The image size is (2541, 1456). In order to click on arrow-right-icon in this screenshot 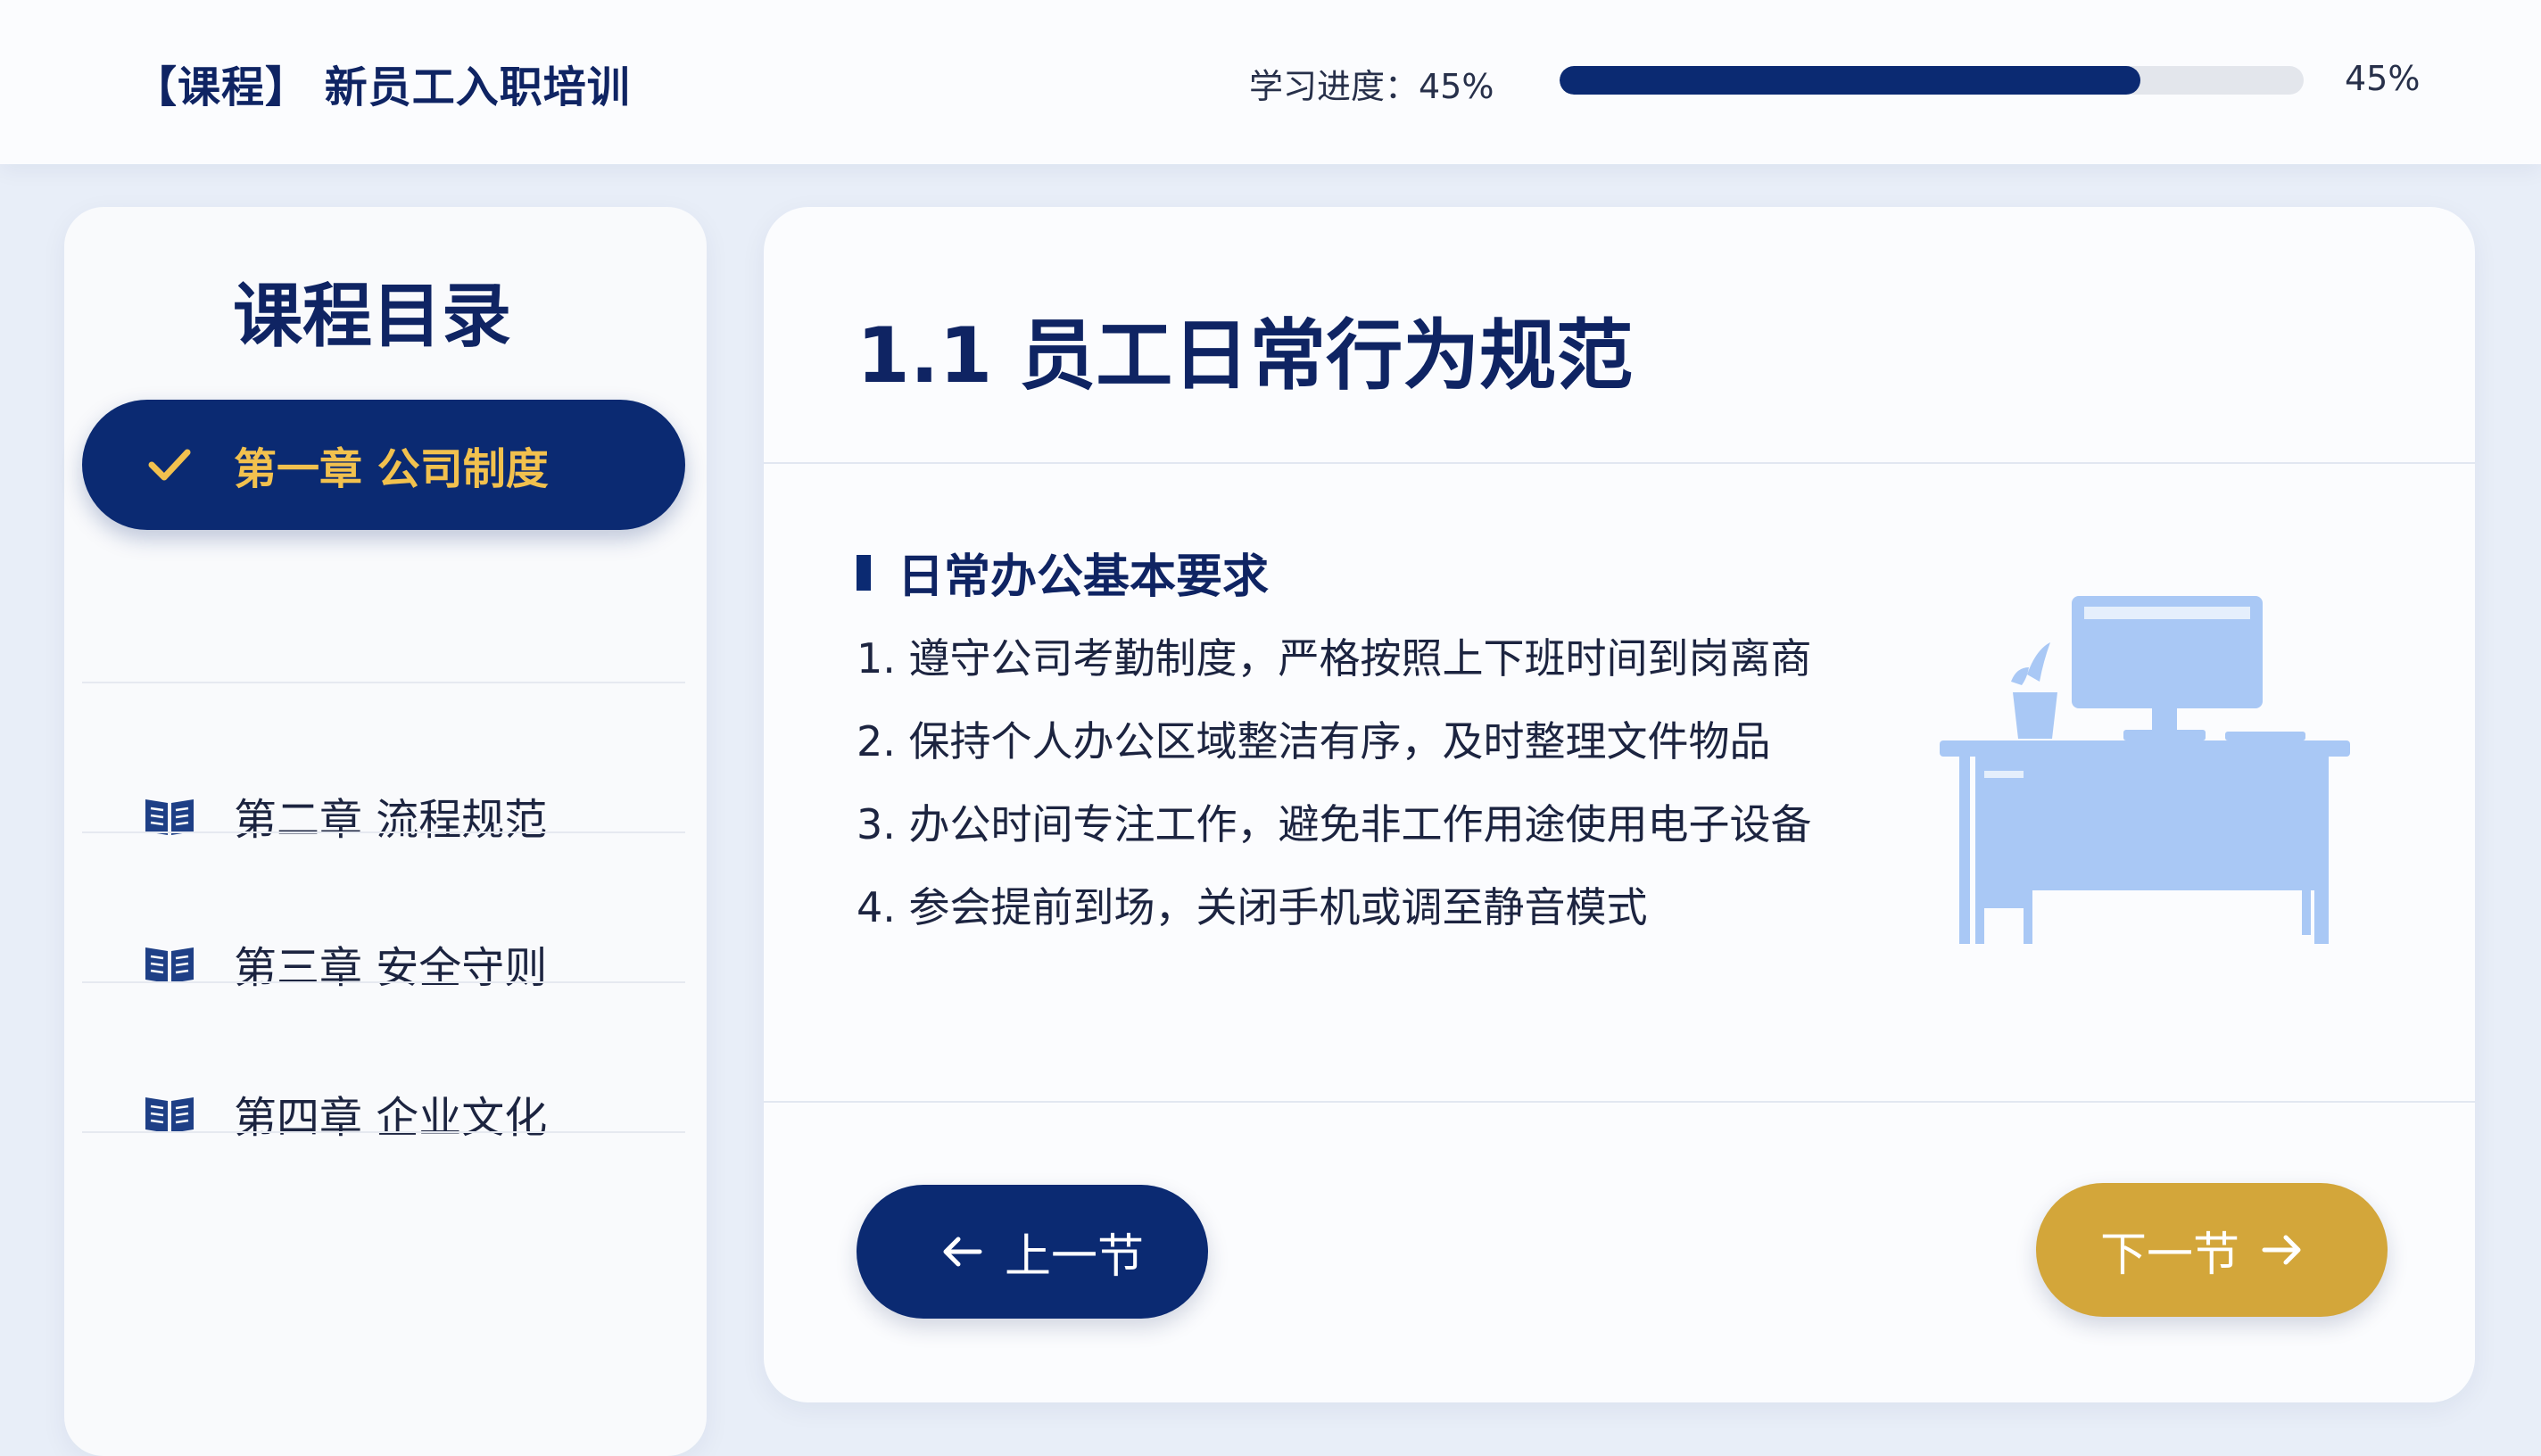, I will do `click(2281, 1250)`.